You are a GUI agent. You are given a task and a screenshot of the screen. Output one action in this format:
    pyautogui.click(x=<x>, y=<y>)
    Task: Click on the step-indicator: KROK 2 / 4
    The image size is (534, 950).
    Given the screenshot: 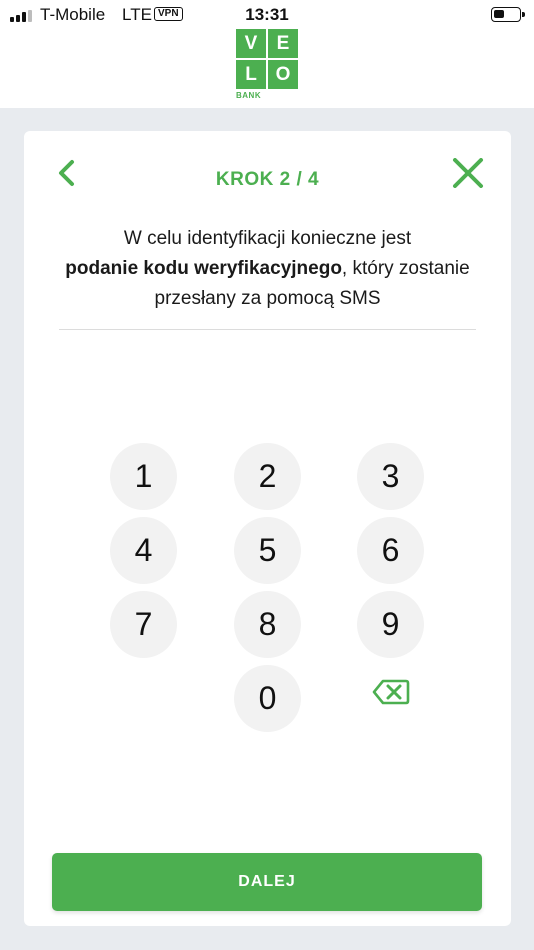 What is the action you would take?
    pyautogui.click(x=267, y=179)
    